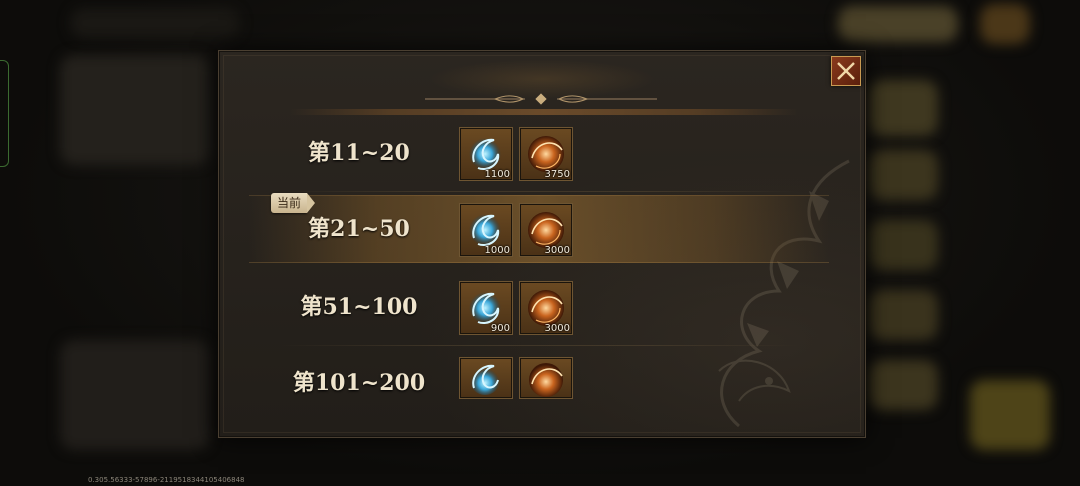 The image size is (1080, 486). What do you see at coordinates (898, 24) in the screenshot?
I see `background-top-right-button` at bounding box center [898, 24].